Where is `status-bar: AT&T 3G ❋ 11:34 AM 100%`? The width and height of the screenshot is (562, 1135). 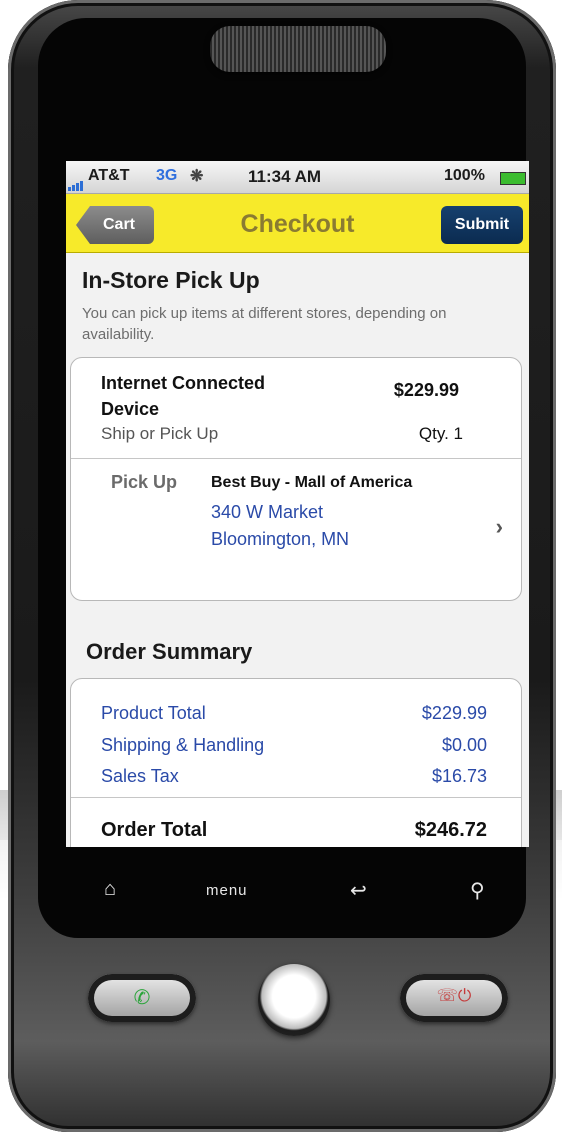
status-bar: AT&T 3G ❋ 11:34 AM 100% is located at coordinates (297, 177).